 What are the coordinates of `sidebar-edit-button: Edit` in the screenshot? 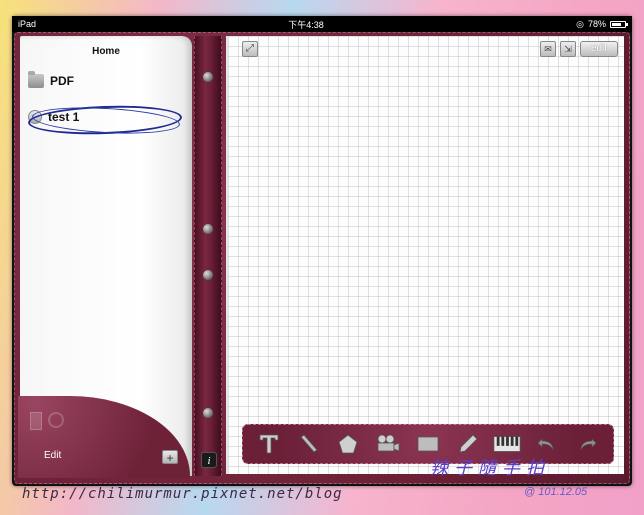 It's located at (52, 455).